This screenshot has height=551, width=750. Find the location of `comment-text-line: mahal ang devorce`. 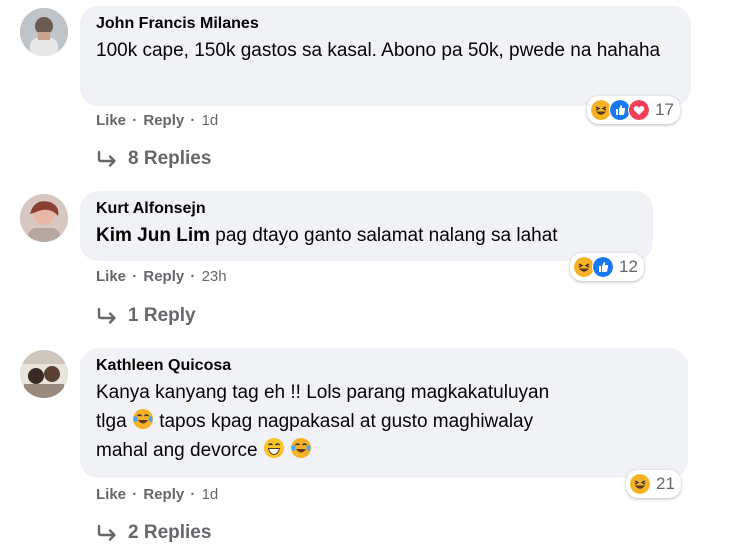

comment-text-line: mahal ang devorce is located at coordinates (384, 450).